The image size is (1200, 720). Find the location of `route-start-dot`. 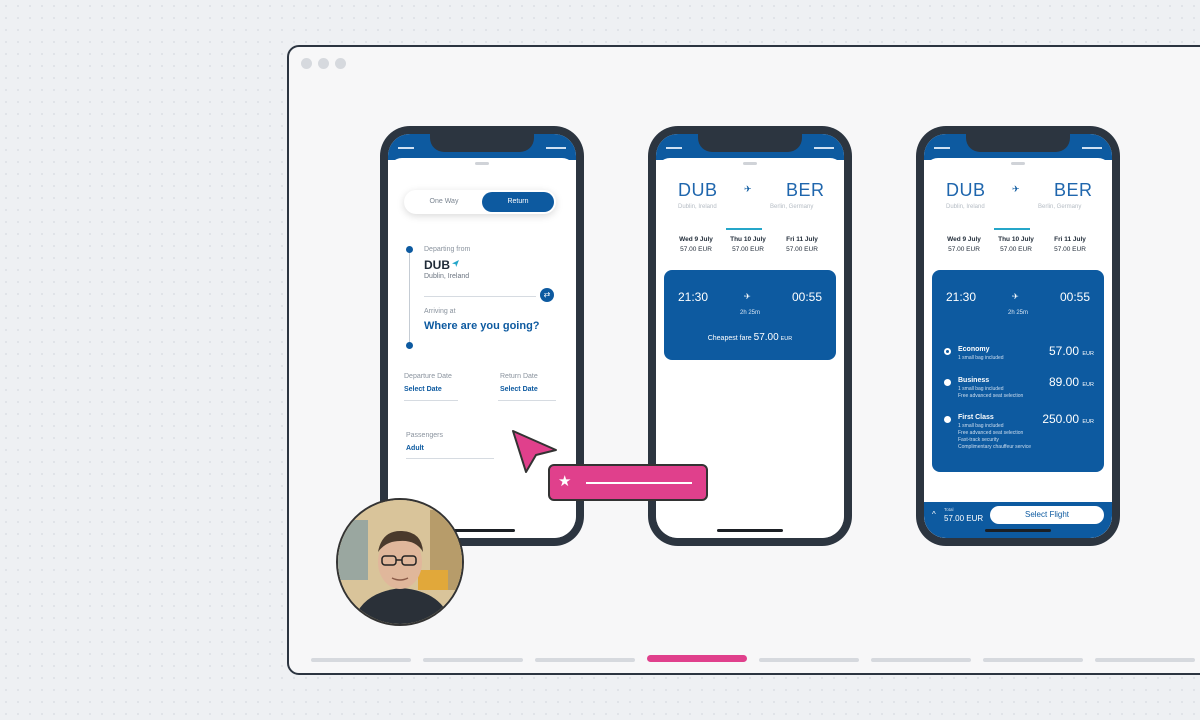

route-start-dot is located at coordinates (409, 249).